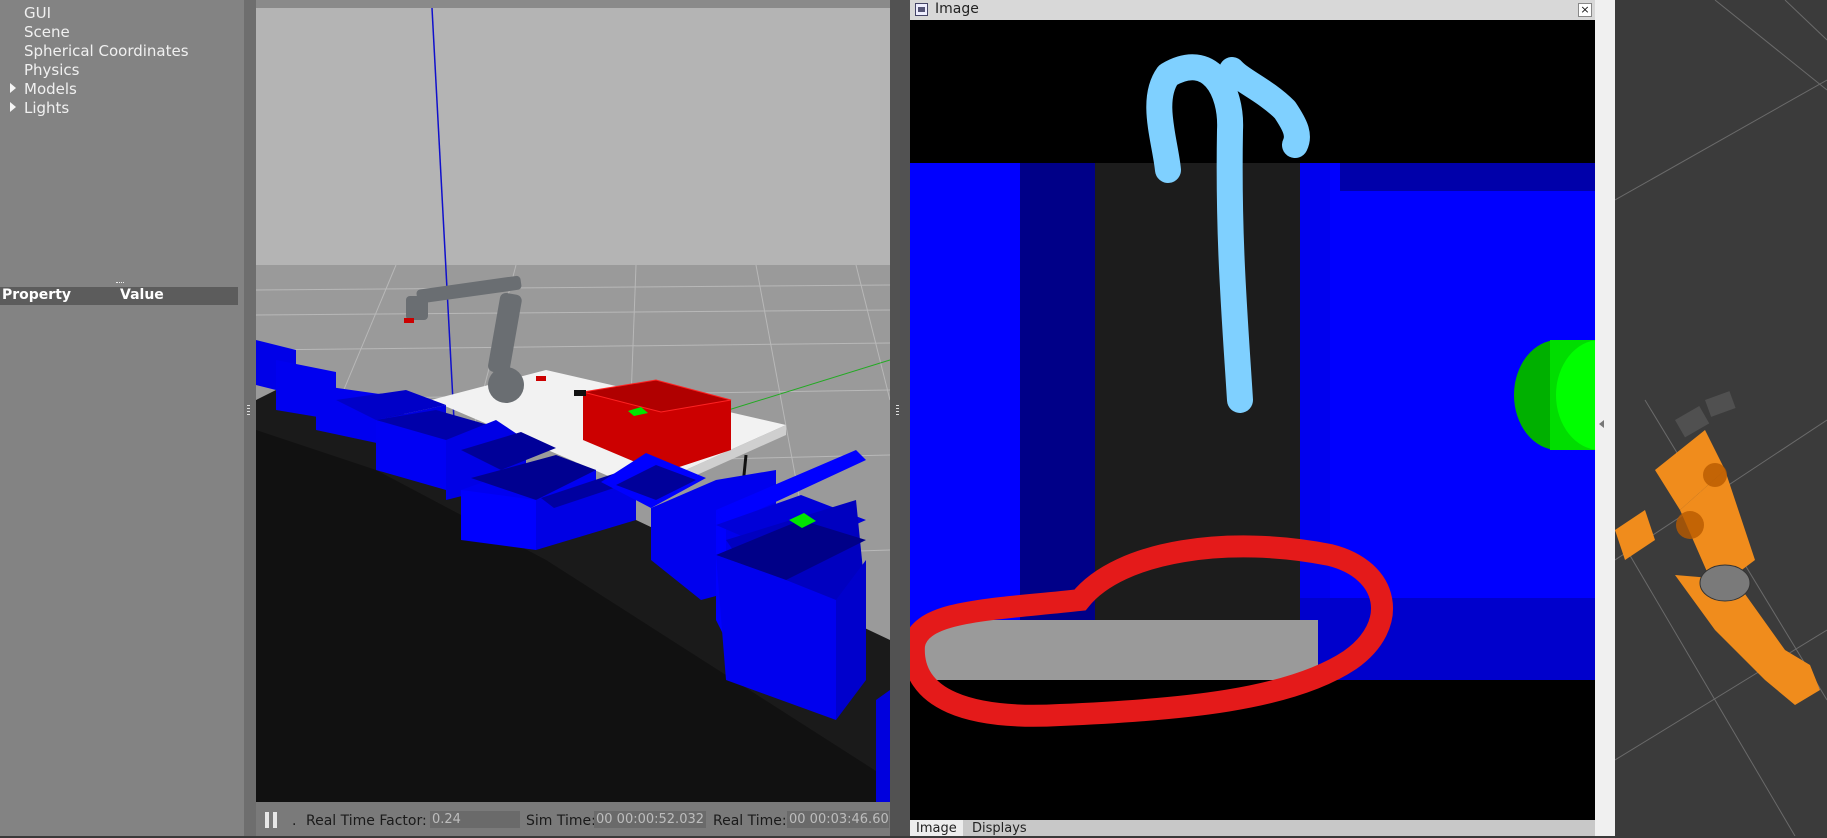 This screenshot has height=838, width=1827. I want to click on image-panel-title: Image, so click(957, 9).